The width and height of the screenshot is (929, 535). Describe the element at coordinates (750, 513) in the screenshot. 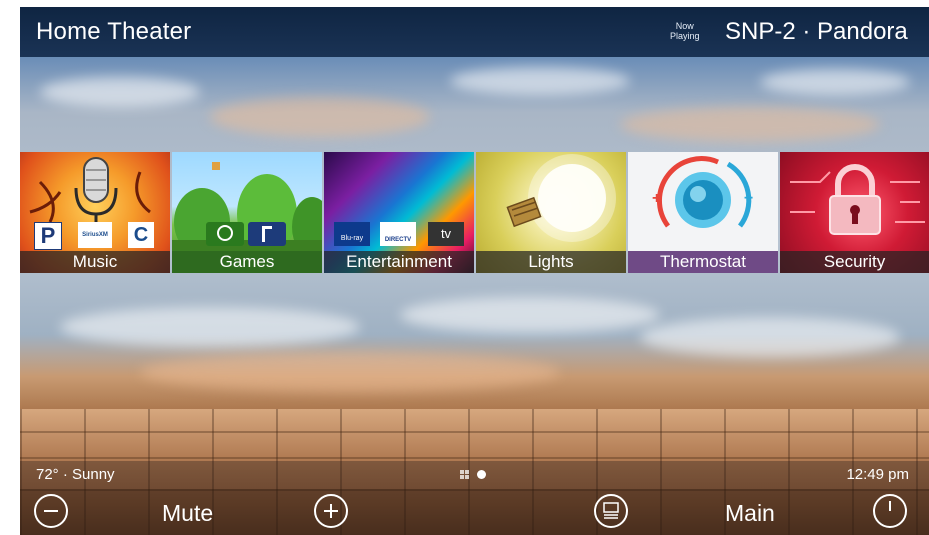

I see `main-button: Main` at that location.